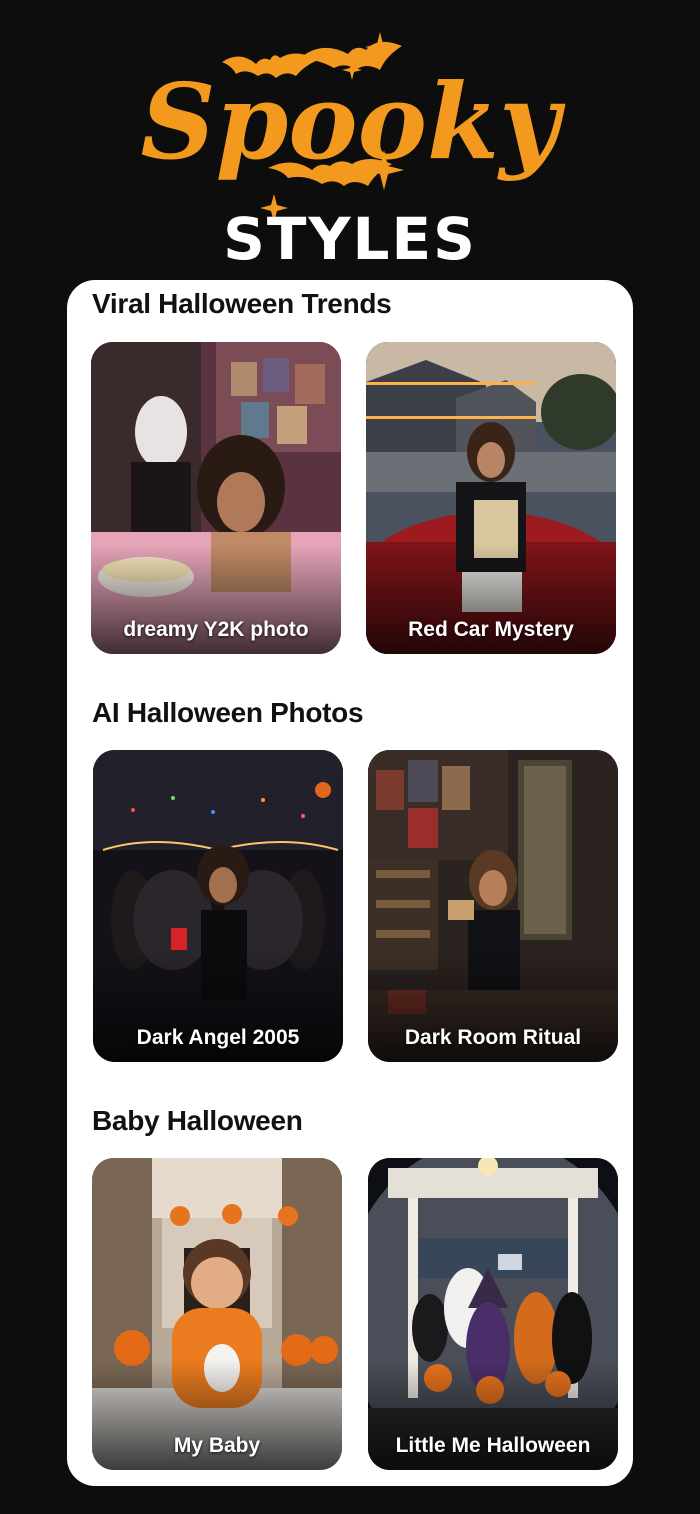  I want to click on style-card-red-car-mystery: Red Car Mystery, so click(491, 498).